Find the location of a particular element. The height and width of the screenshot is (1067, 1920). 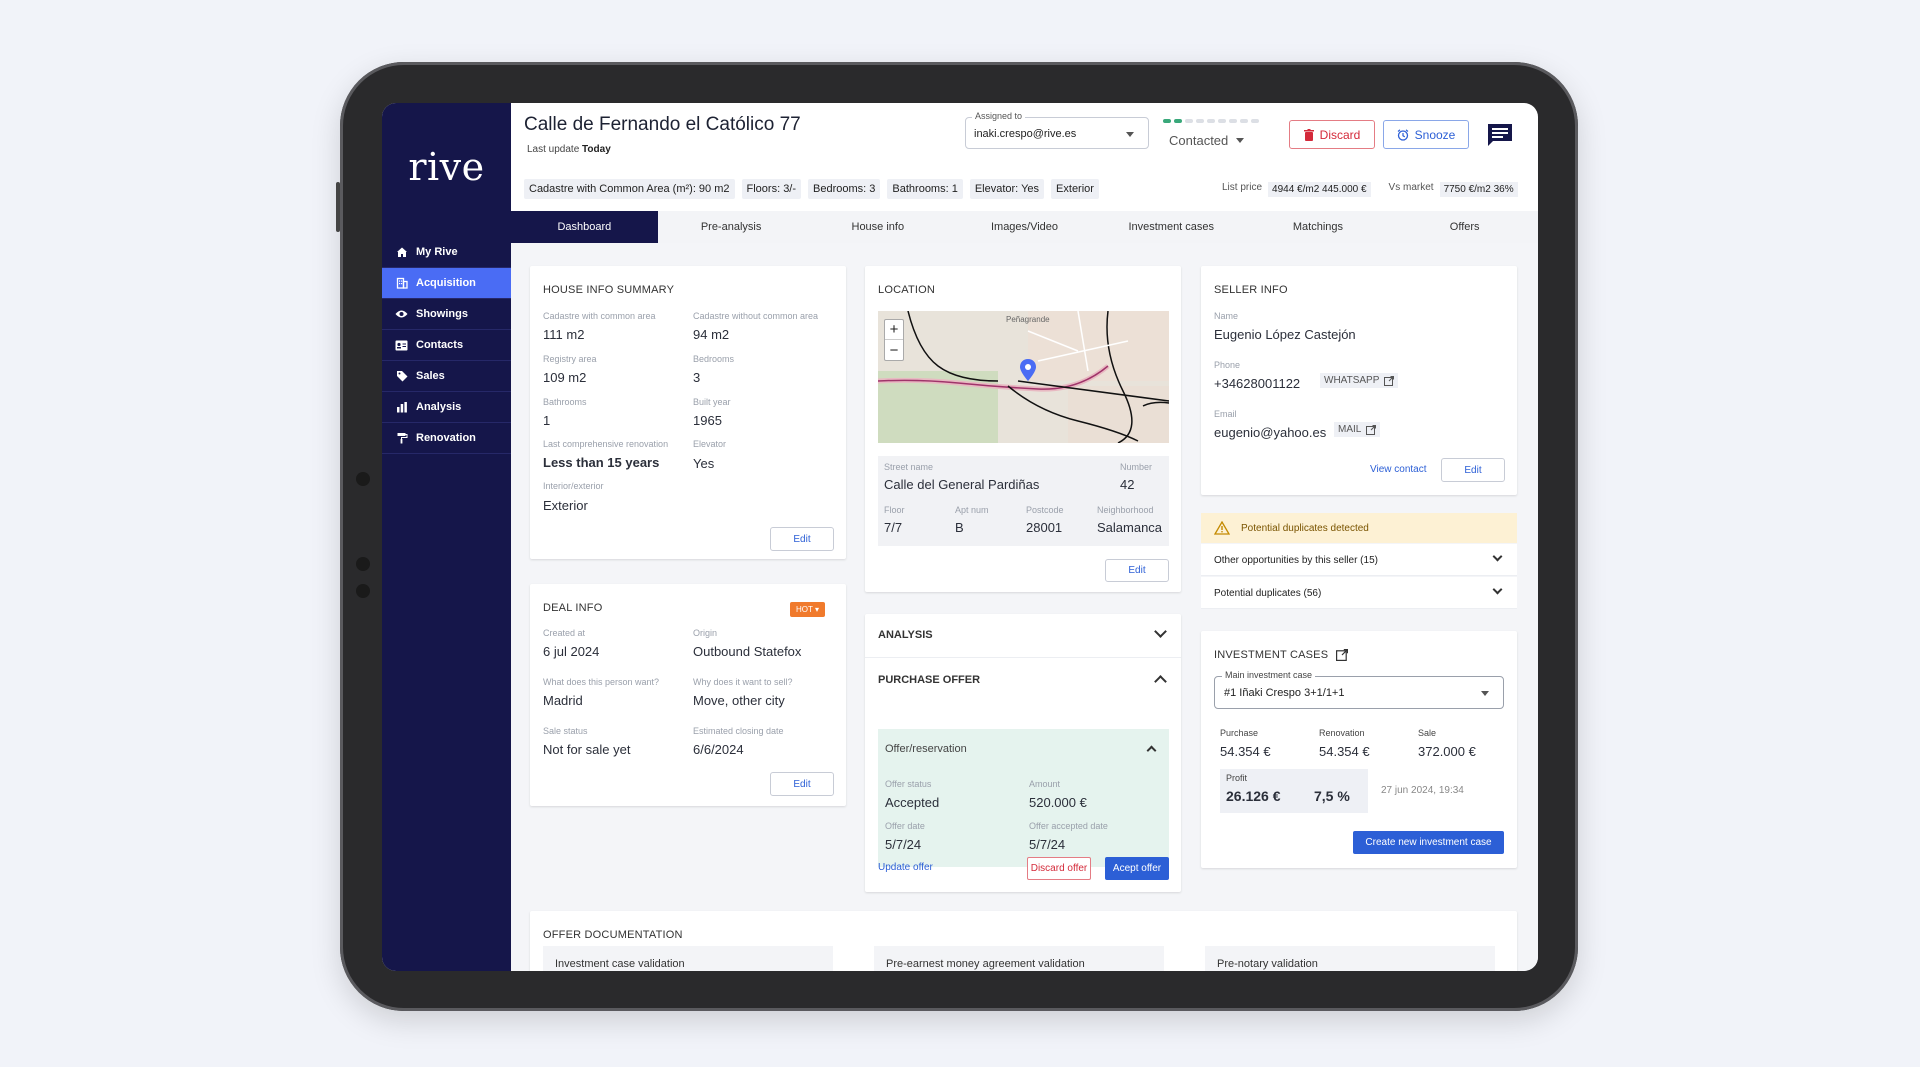

whatsapp-link: WHATSAPP is located at coordinates (1359, 380).